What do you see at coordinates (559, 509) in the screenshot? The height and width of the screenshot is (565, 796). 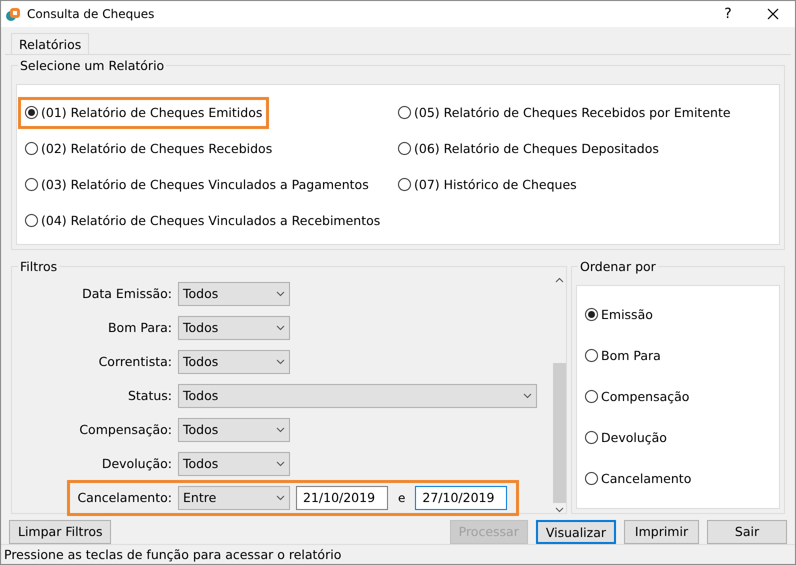 I see `scroll-down-icon` at bounding box center [559, 509].